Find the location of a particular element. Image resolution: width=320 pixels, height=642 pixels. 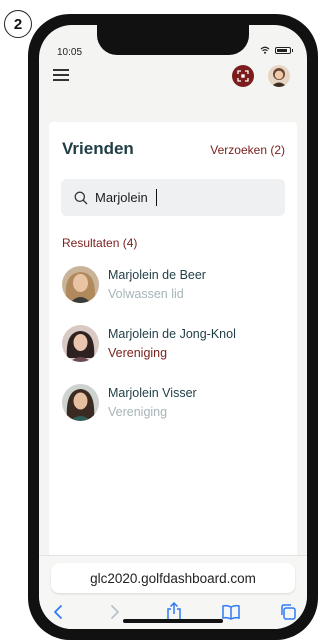

status-icons is located at coordinates (276, 50).